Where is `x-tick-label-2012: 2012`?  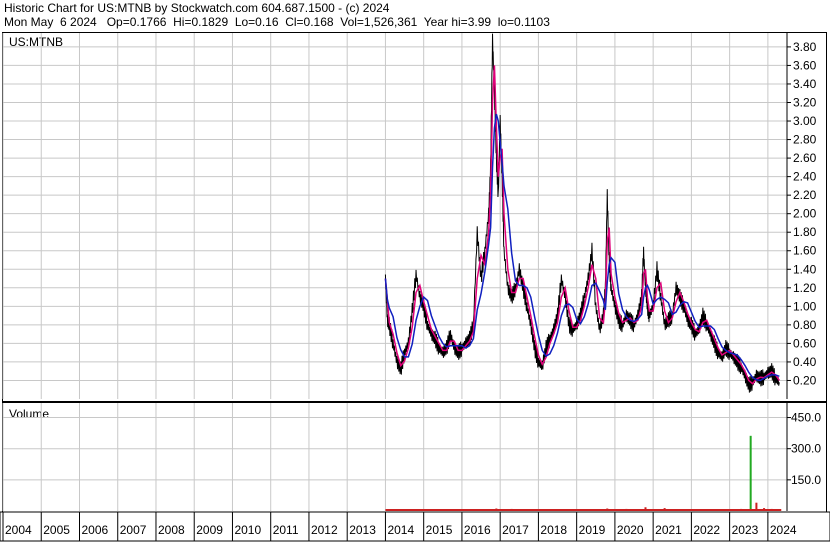 x-tick-label-2012: 2012 is located at coordinates (324, 530).